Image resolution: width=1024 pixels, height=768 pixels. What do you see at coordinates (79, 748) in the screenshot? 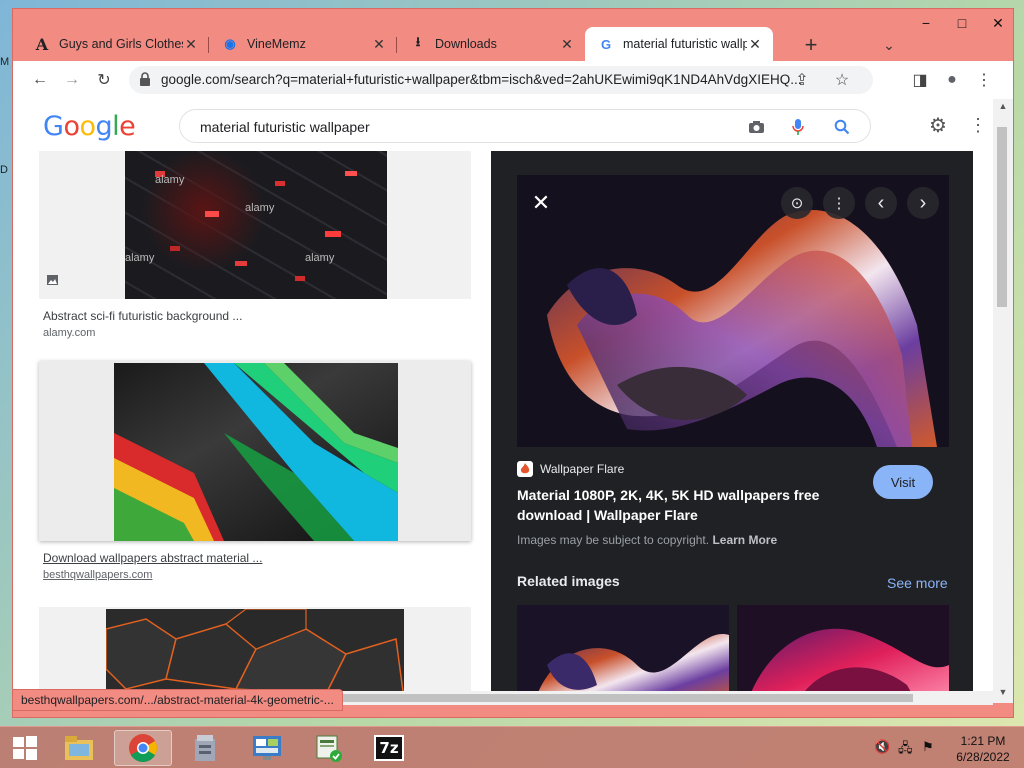
I see `file-explorer-icon` at bounding box center [79, 748].